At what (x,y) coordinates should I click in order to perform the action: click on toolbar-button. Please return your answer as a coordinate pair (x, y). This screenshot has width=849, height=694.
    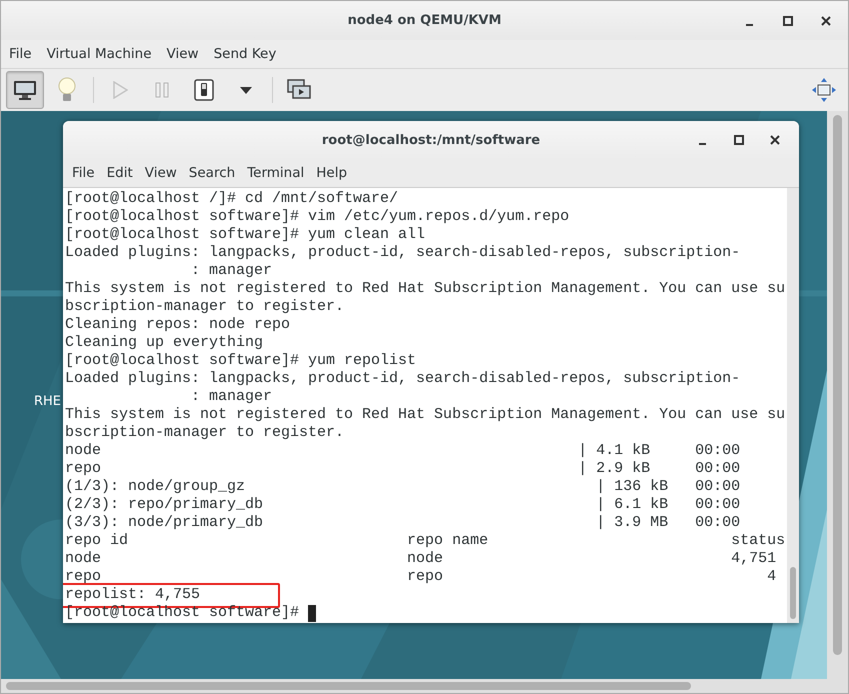
    Looking at the image, I should click on (25, 90).